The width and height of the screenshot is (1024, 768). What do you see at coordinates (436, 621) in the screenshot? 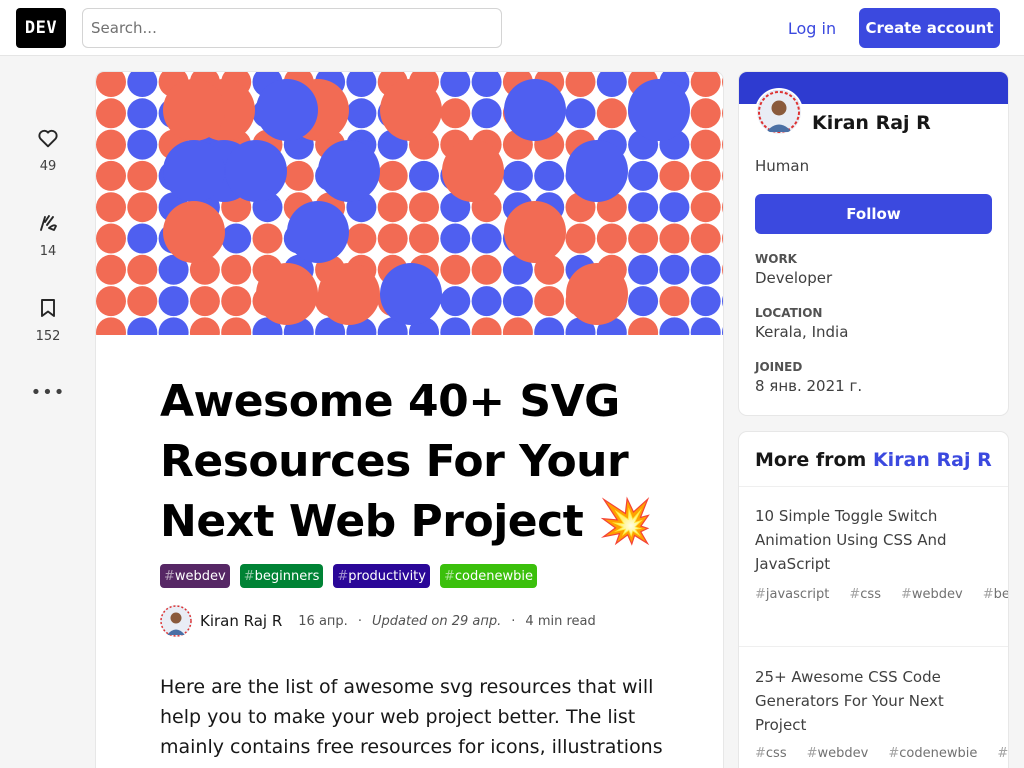
I see `updated-date: Updated on 29 апр.` at bounding box center [436, 621].